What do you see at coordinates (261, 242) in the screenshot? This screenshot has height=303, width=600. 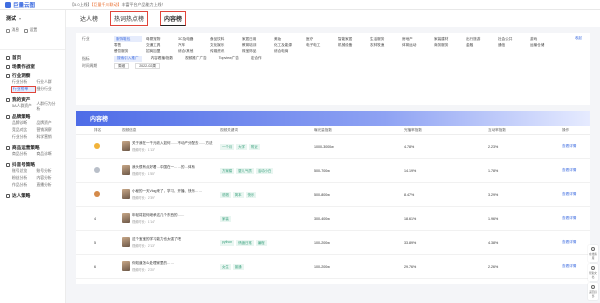 I see `keyword-tag: 编程` at bounding box center [261, 242].